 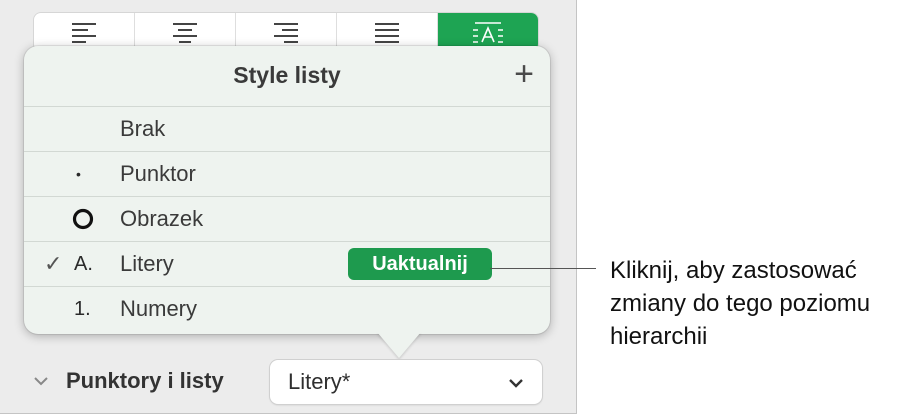 I want to click on number-bullet-icon: 1., so click(x=82, y=309).